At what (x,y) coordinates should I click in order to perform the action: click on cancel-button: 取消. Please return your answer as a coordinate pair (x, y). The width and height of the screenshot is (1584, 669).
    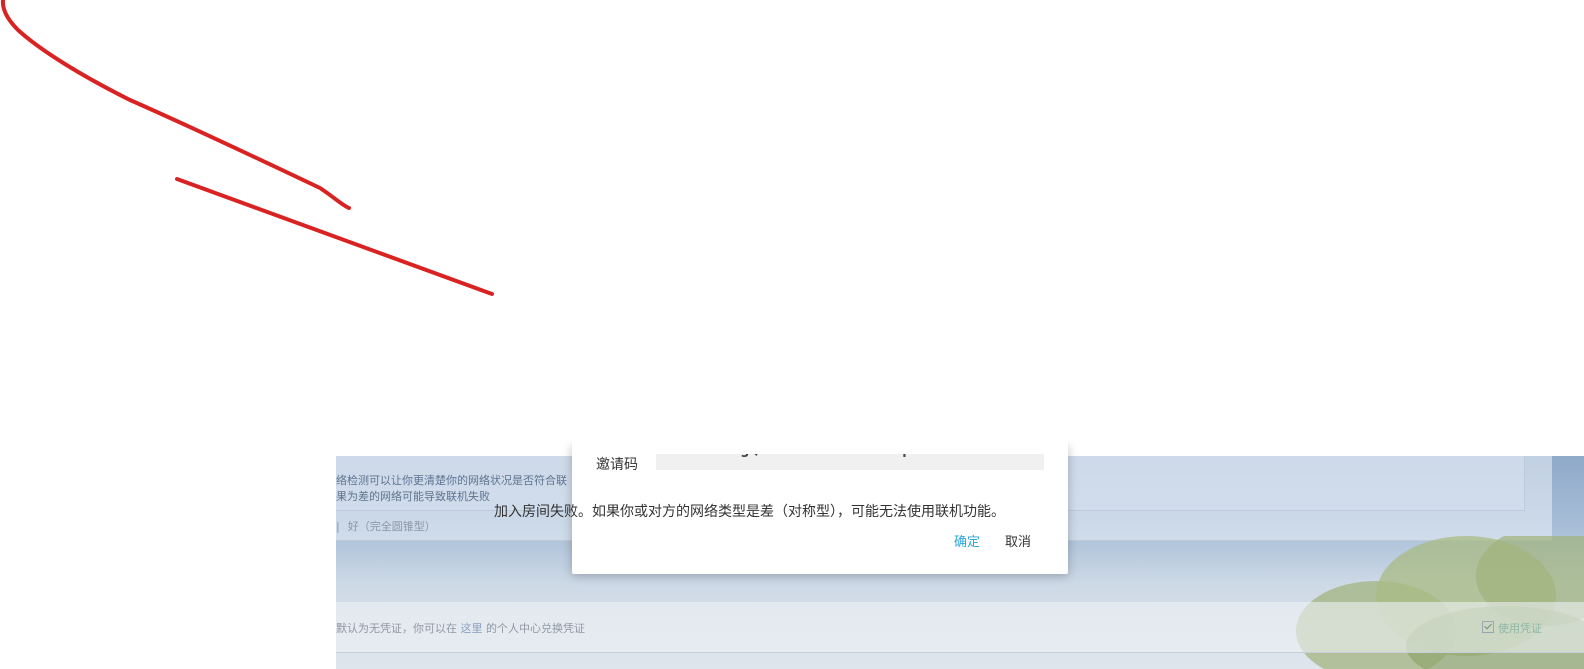
    Looking at the image, I should click on (1018, 540).